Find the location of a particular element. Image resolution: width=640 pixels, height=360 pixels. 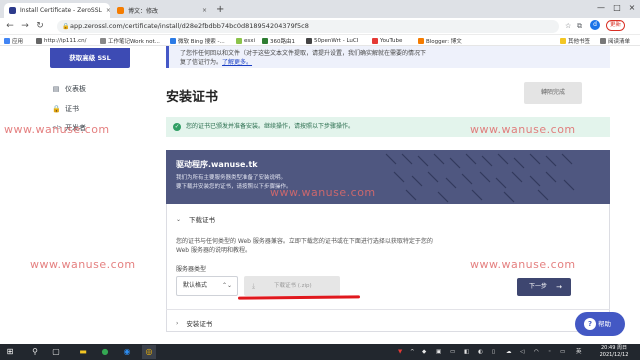

bookmark-ip111: http://ip111.cn/ is located at coordinates (61, 40).